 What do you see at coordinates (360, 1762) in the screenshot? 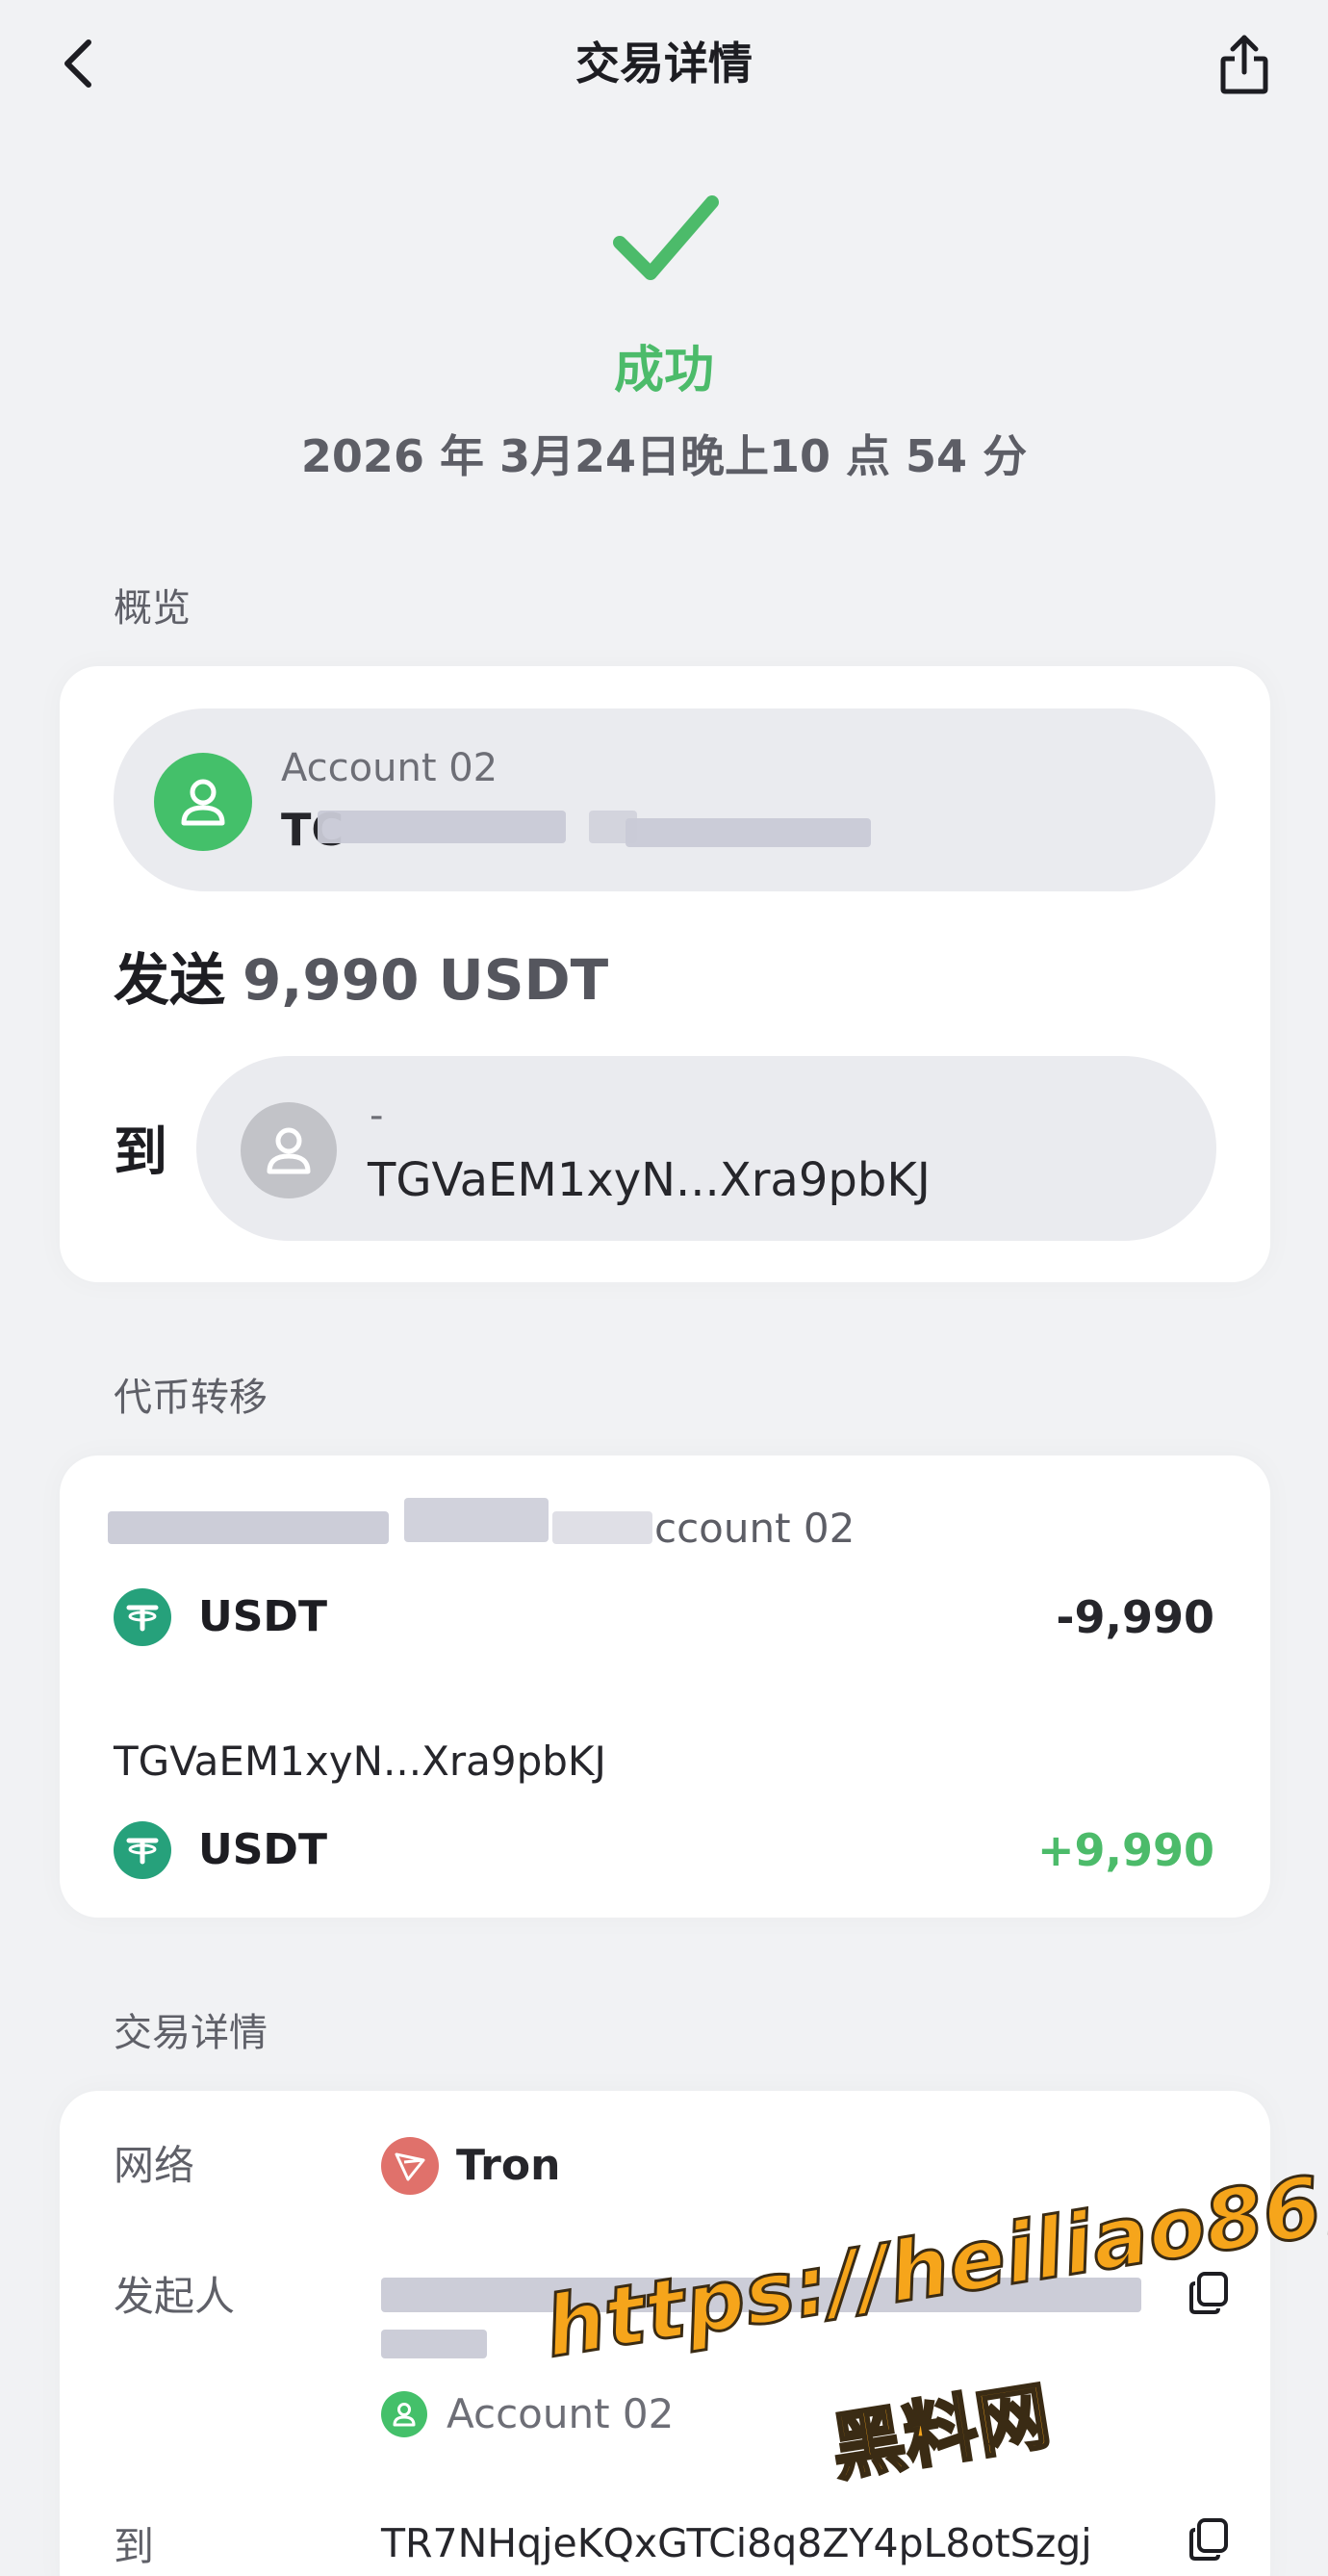
I see `token-to-address: TGVaEM1xyN...Xra9pbKJ` at bounding box center [360, 1762].